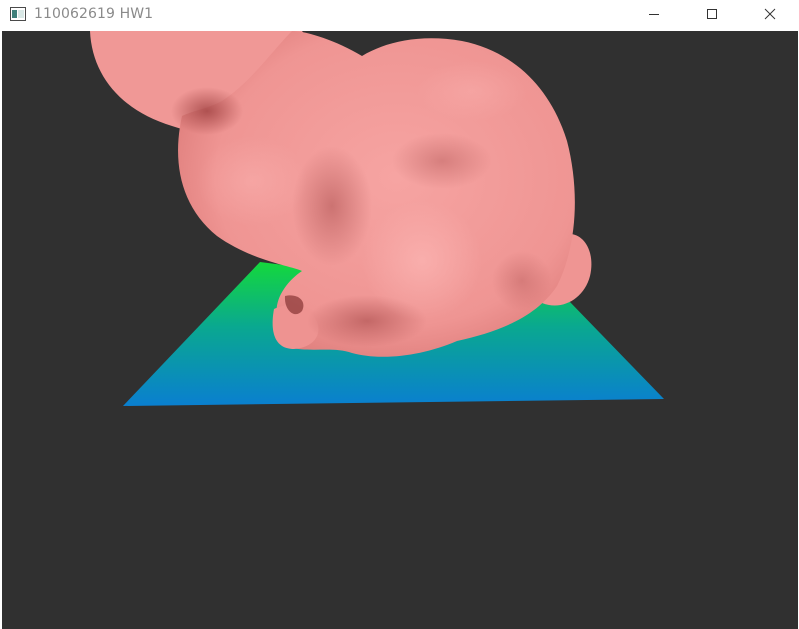 The image size is (799, 629). I want to click on close-button, so click(770, 14).